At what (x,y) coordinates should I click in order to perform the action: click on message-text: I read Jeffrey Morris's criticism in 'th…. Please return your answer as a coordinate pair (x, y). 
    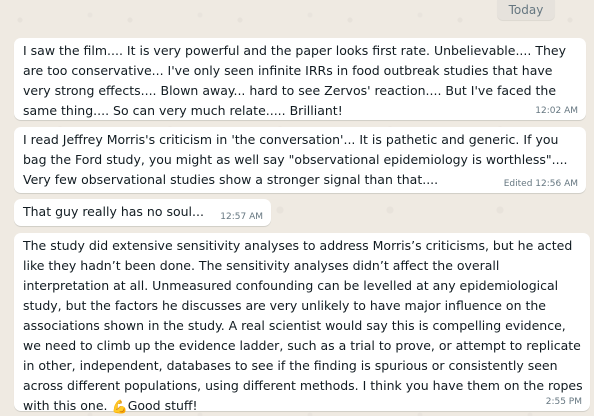
    Looking at the image, I should click on (295, 159).